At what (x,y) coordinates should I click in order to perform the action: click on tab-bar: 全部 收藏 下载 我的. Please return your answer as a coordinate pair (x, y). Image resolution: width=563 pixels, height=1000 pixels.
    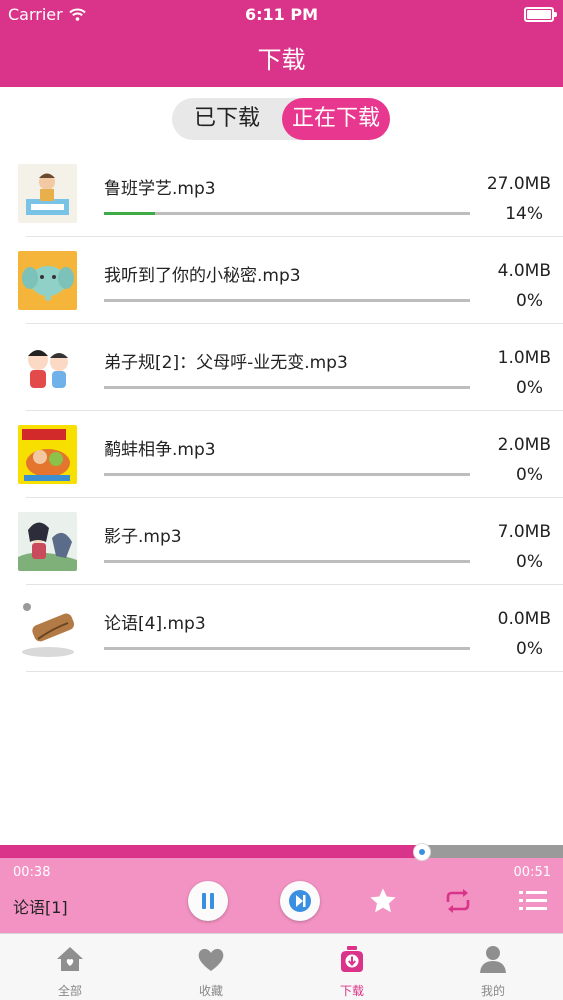
    Looking at the image, I should click on (281, 966).